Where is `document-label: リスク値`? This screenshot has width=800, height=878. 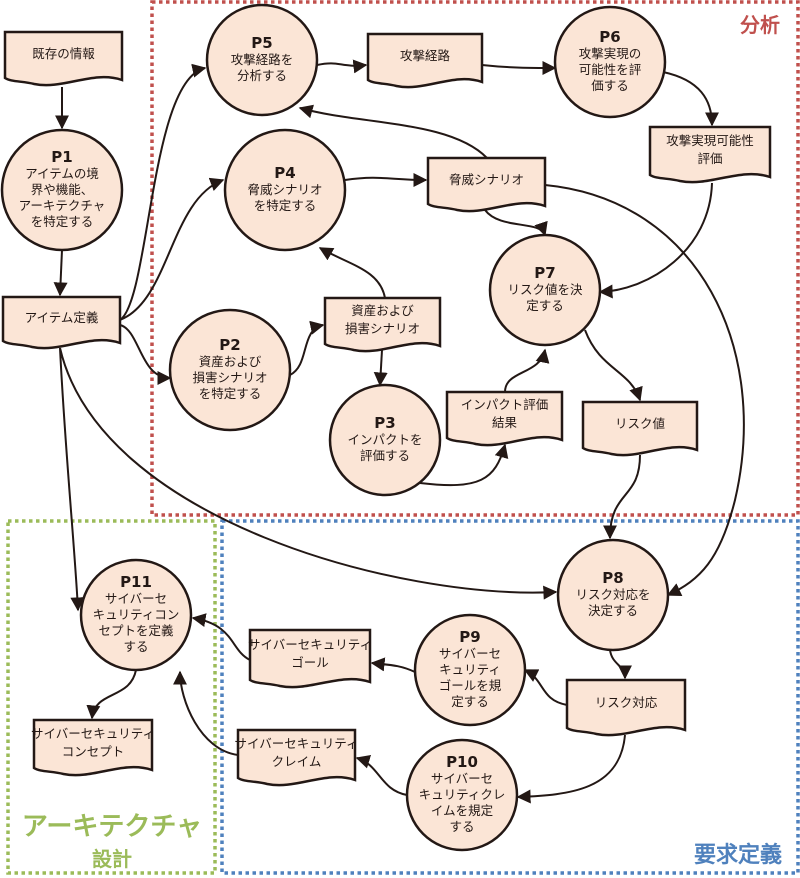
document-label: リスク値 is located at coordinates (640, 423).